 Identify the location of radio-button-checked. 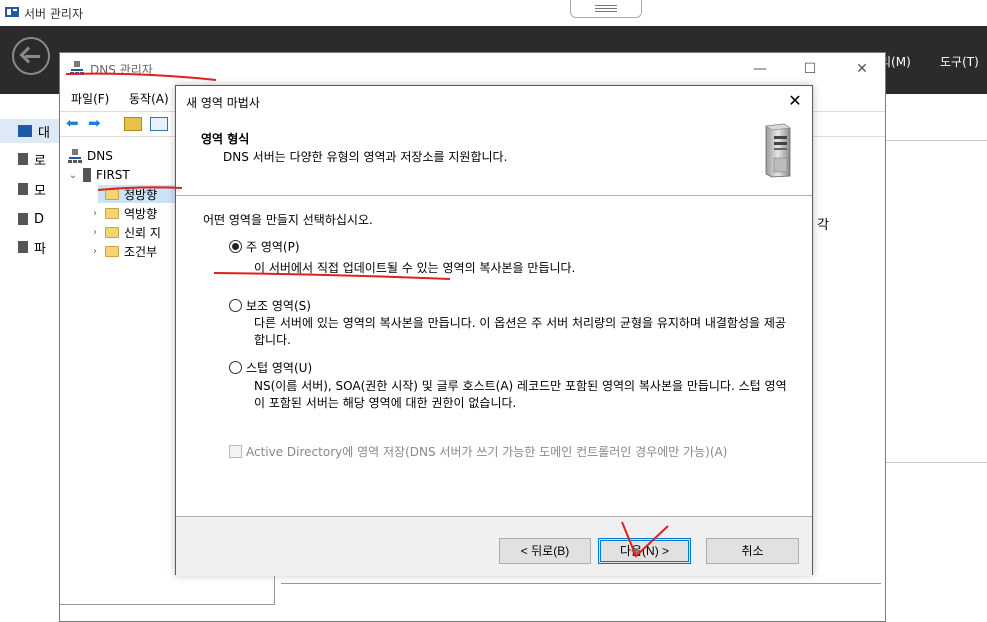
(235, 246).